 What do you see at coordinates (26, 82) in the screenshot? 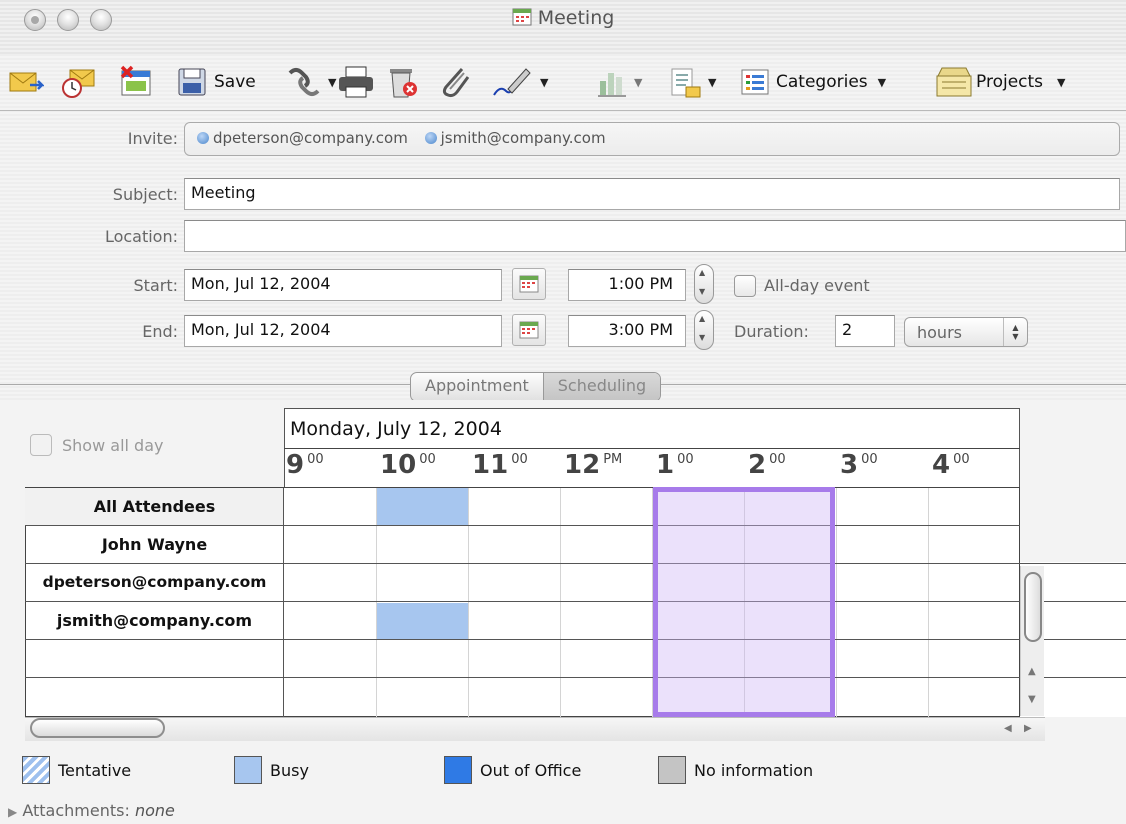
I see `send-now-button` at bounding box center [26, 82].